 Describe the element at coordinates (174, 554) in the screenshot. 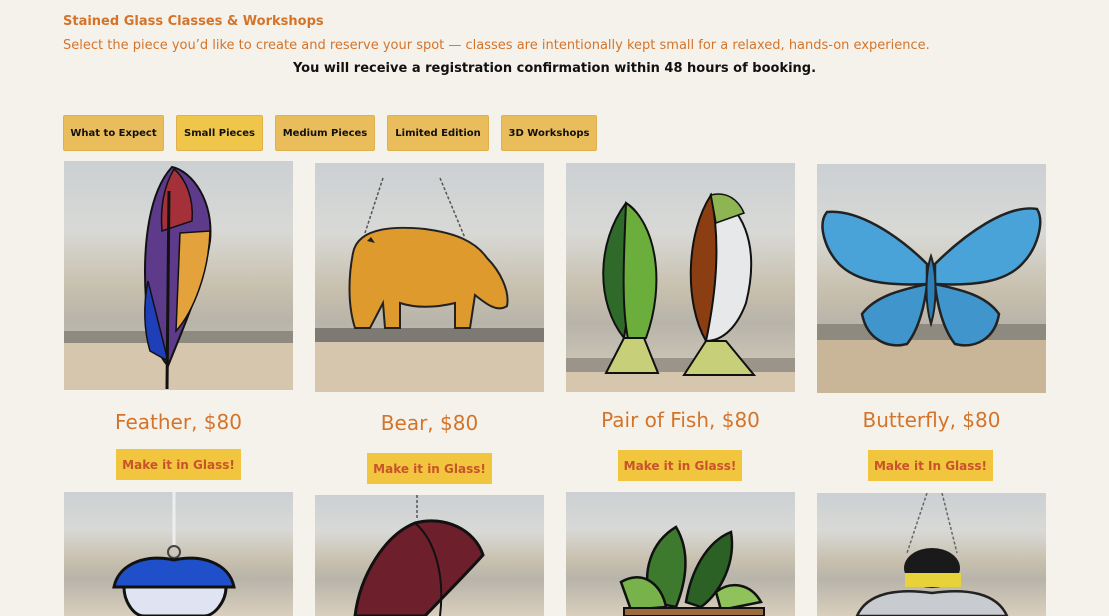

I see `pansy-glass-icon` at that location.